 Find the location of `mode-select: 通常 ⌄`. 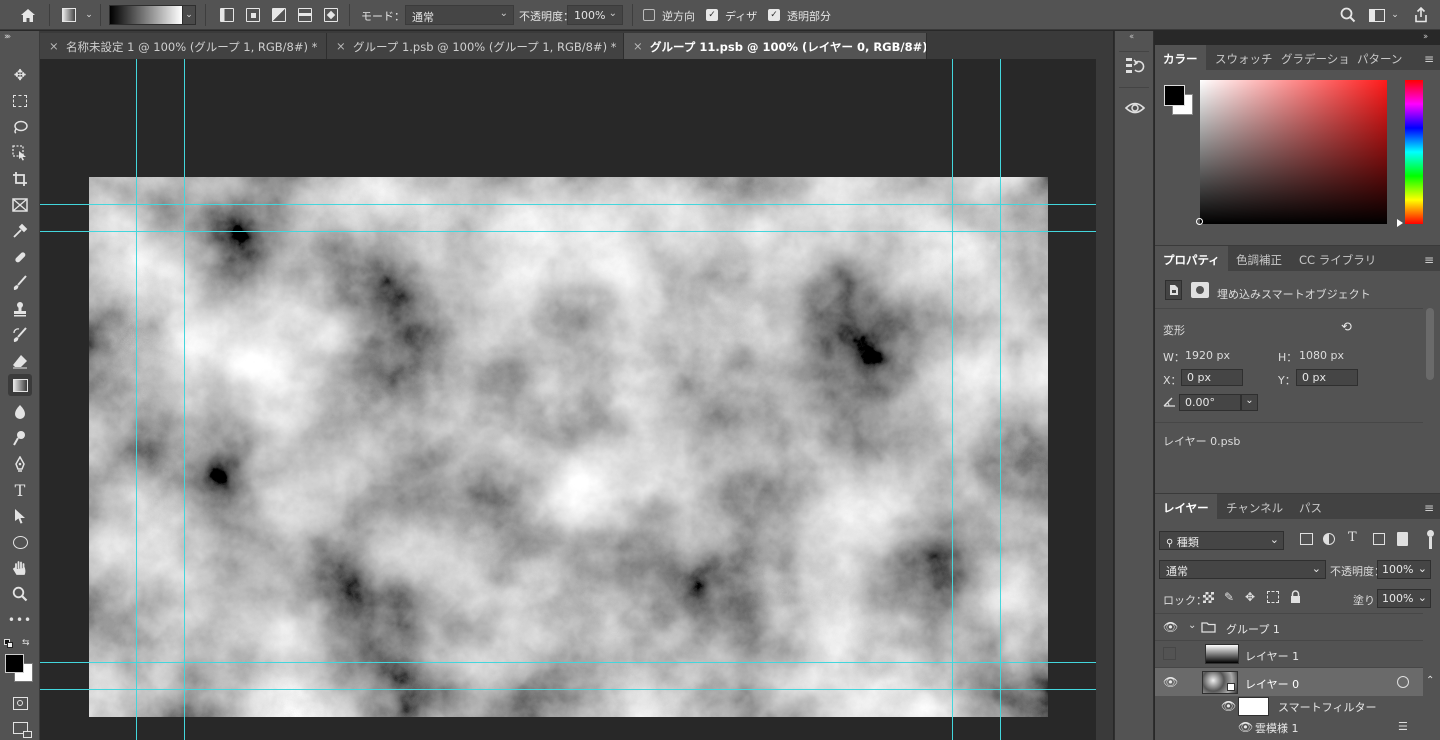

mode-select: 通常 ⌄ is located at coordinates (459, 15).